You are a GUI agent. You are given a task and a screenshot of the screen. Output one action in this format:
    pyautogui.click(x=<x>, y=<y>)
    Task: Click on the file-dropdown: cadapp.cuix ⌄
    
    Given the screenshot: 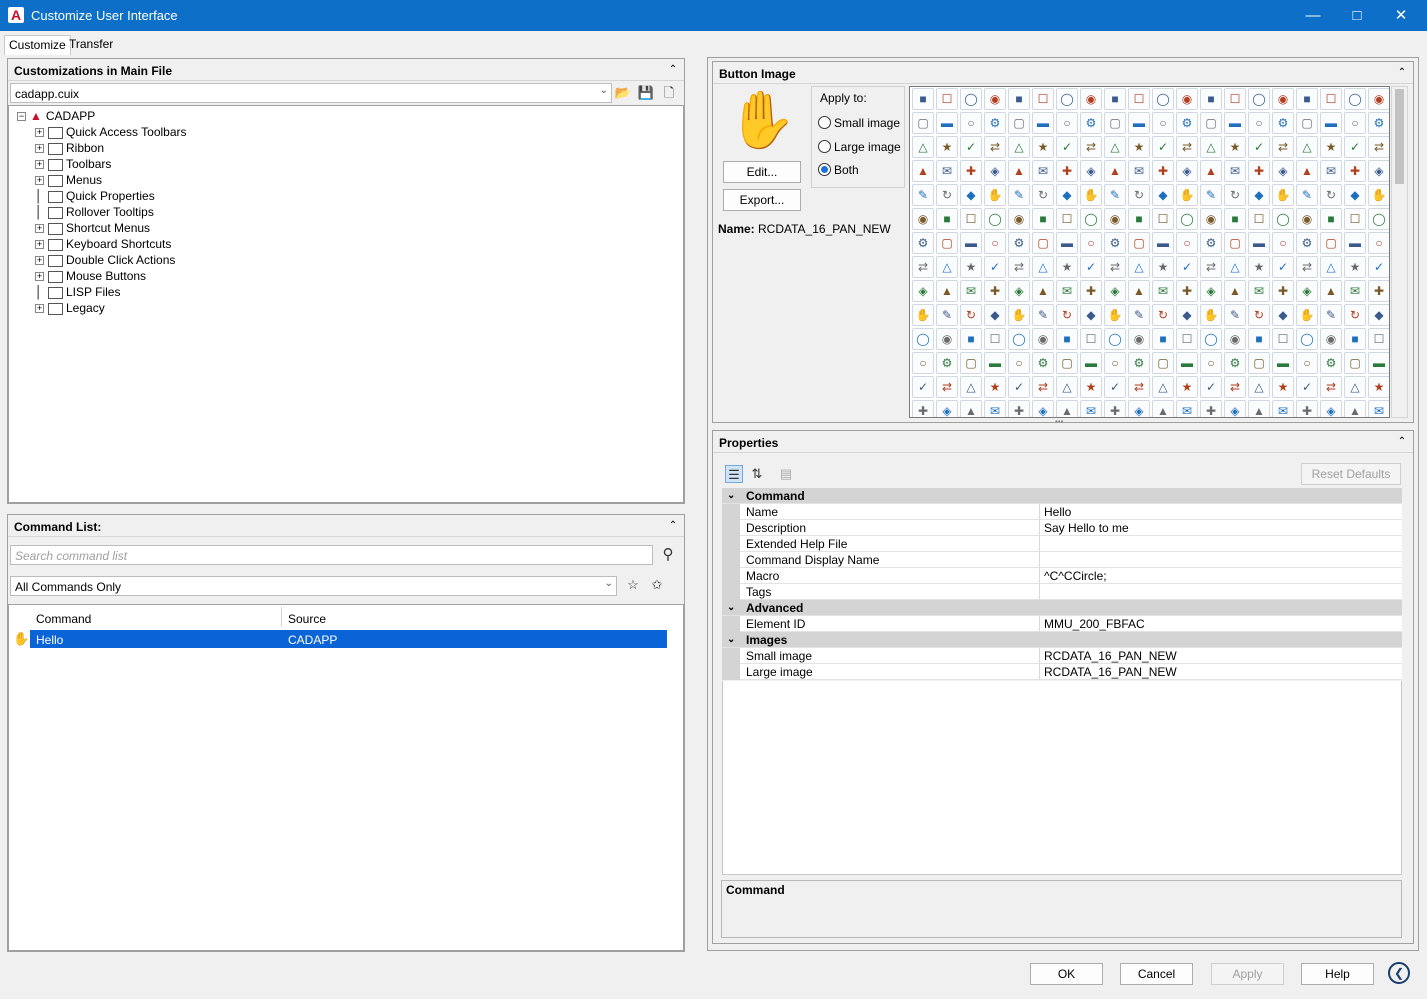 What is the action you would take?
    pyautogui.click(x=311, y=93)
    